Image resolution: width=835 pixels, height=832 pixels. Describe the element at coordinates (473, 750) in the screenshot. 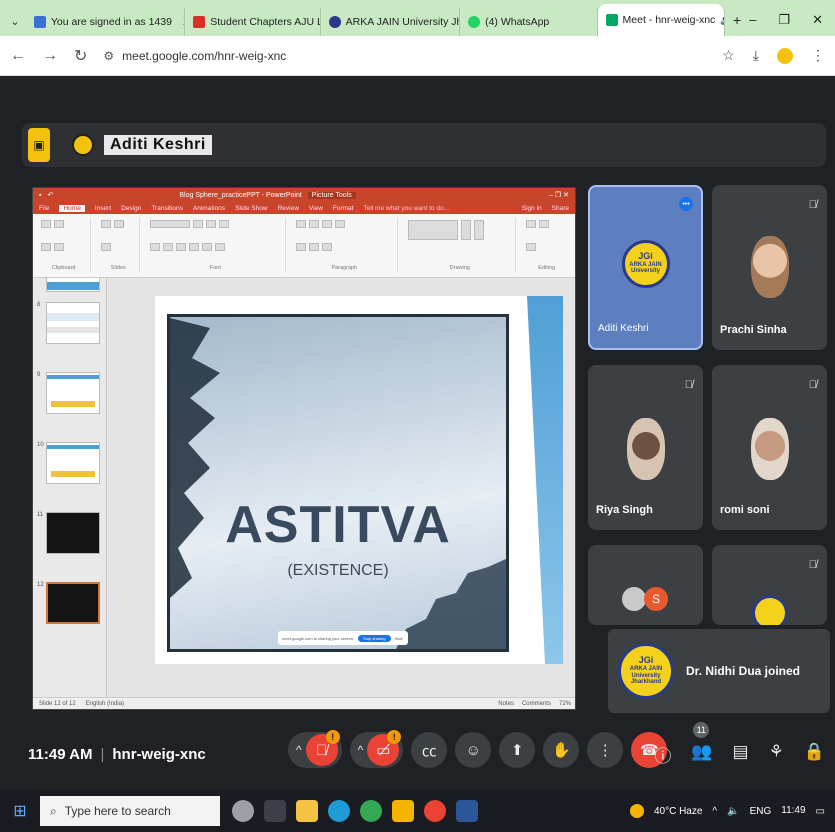

I see `emoji-reaction-button: ☺` at that location.